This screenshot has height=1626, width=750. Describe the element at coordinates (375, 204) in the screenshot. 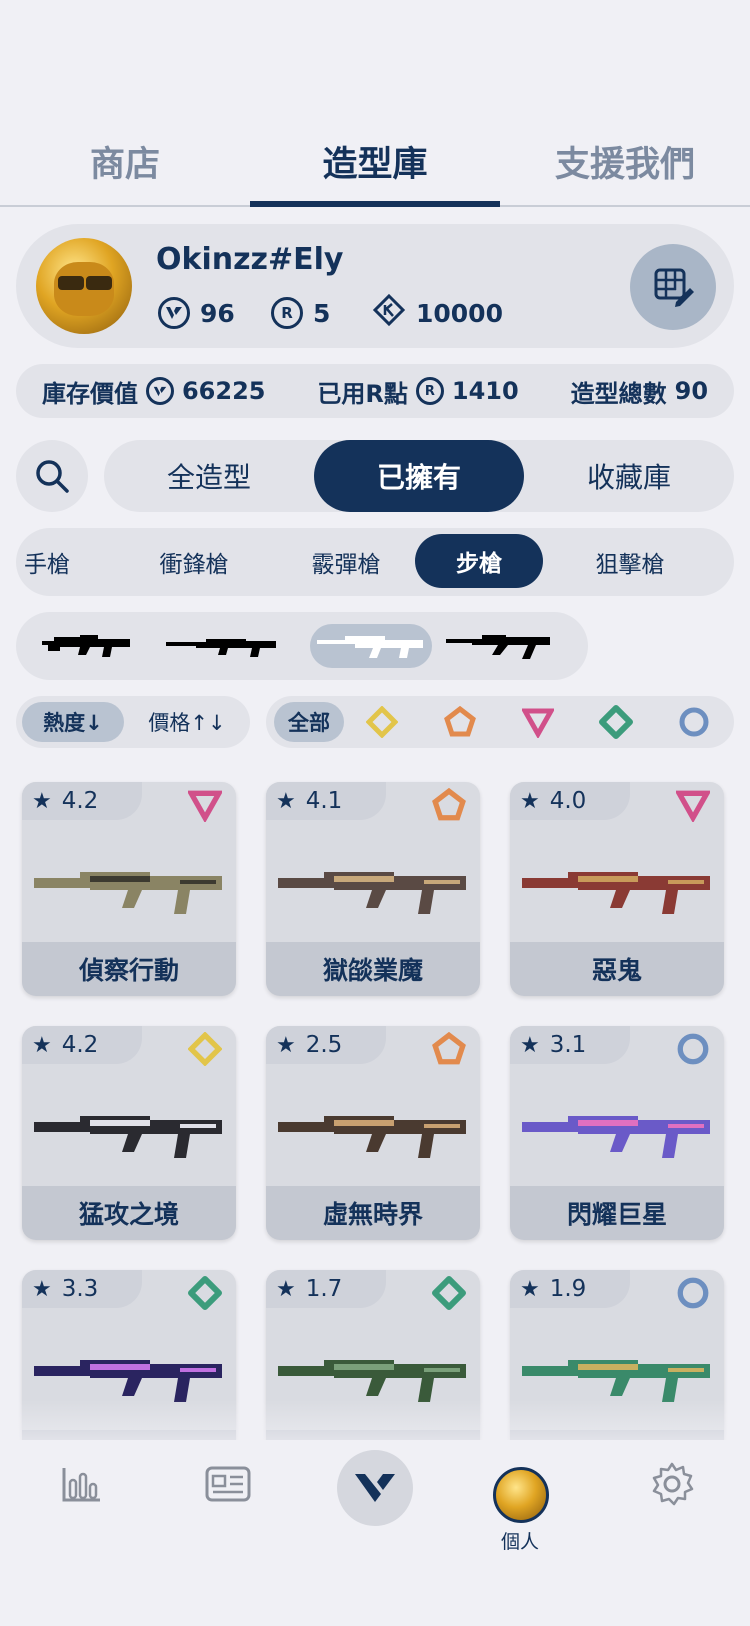

I see `active-tab-indicator` at that location.